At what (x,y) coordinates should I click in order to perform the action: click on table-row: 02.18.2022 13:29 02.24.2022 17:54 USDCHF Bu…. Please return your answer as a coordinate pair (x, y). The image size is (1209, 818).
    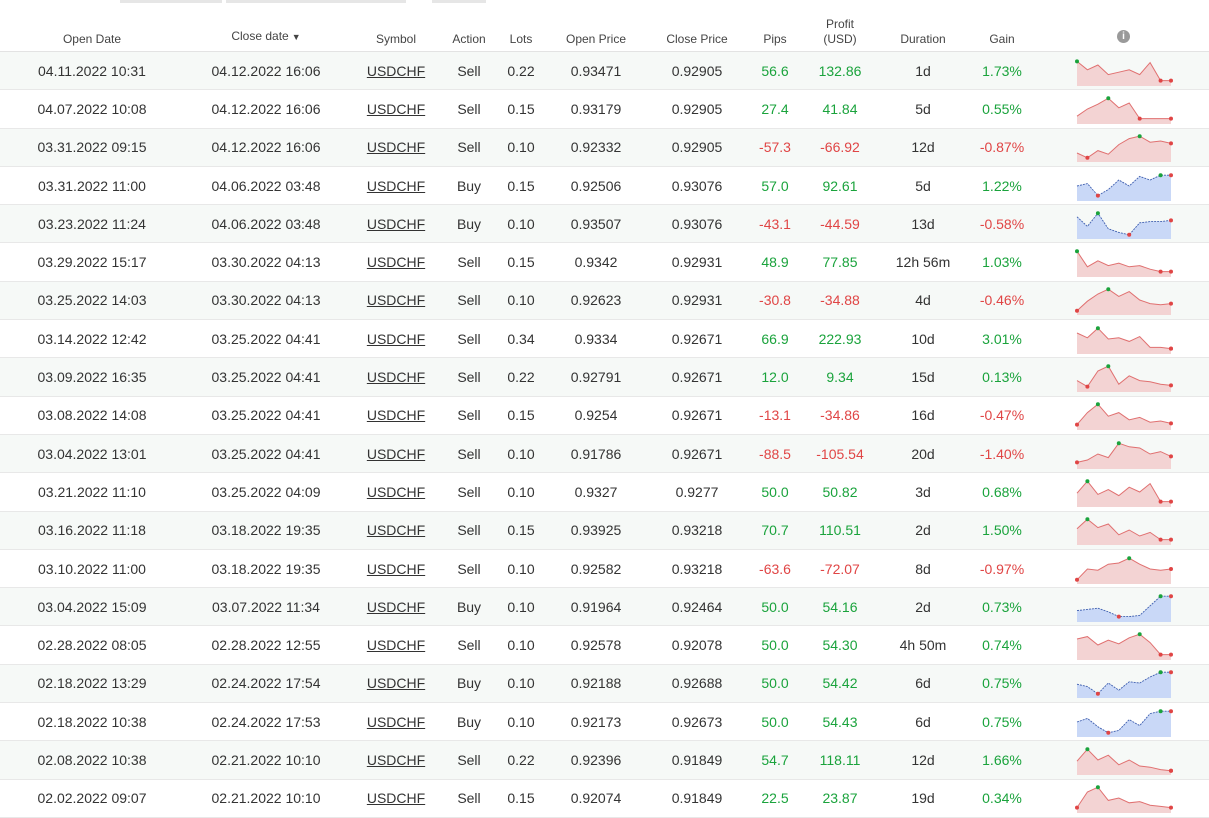
    Looking at the image, I should click on (604, 684).